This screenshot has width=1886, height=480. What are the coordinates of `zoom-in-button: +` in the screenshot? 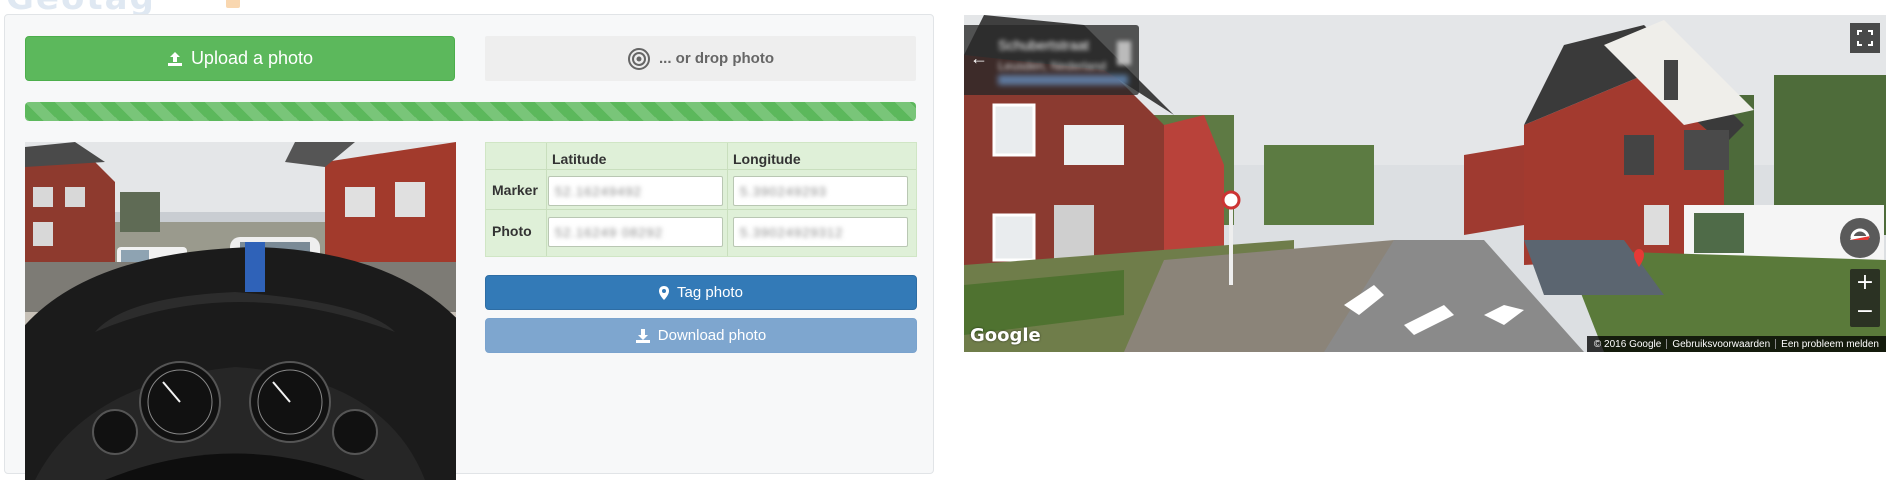 It's located at (1865, 283).